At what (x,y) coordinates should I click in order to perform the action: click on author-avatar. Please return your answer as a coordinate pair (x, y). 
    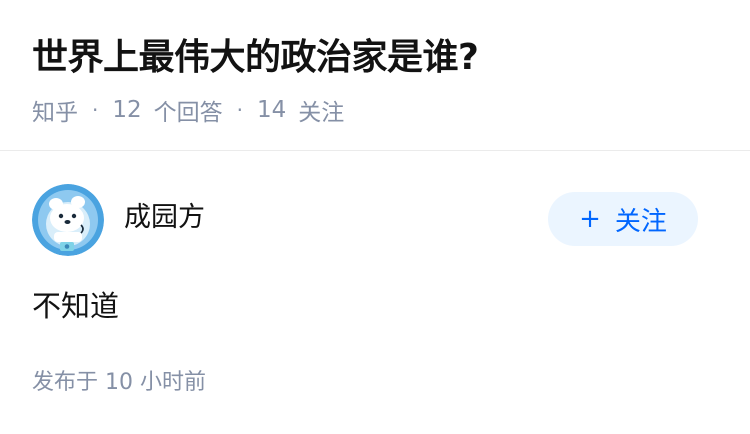
    Looking at the image, I should click on (68, 220).